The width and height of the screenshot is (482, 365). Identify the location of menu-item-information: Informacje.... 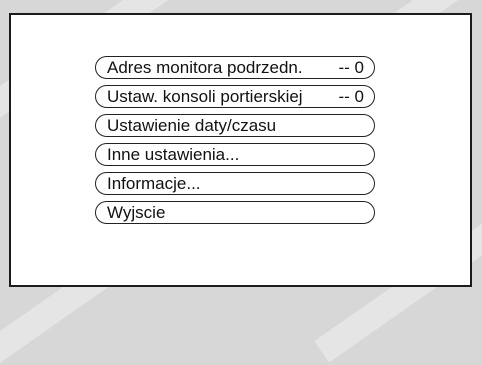
(235, 183).